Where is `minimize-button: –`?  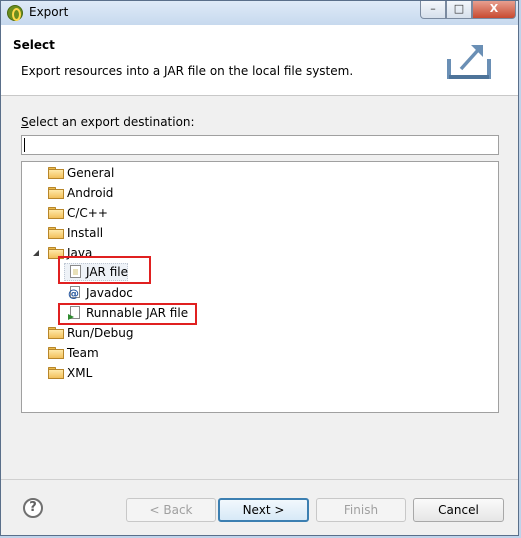 minimize-button: – is located at coordinates (433, 10).